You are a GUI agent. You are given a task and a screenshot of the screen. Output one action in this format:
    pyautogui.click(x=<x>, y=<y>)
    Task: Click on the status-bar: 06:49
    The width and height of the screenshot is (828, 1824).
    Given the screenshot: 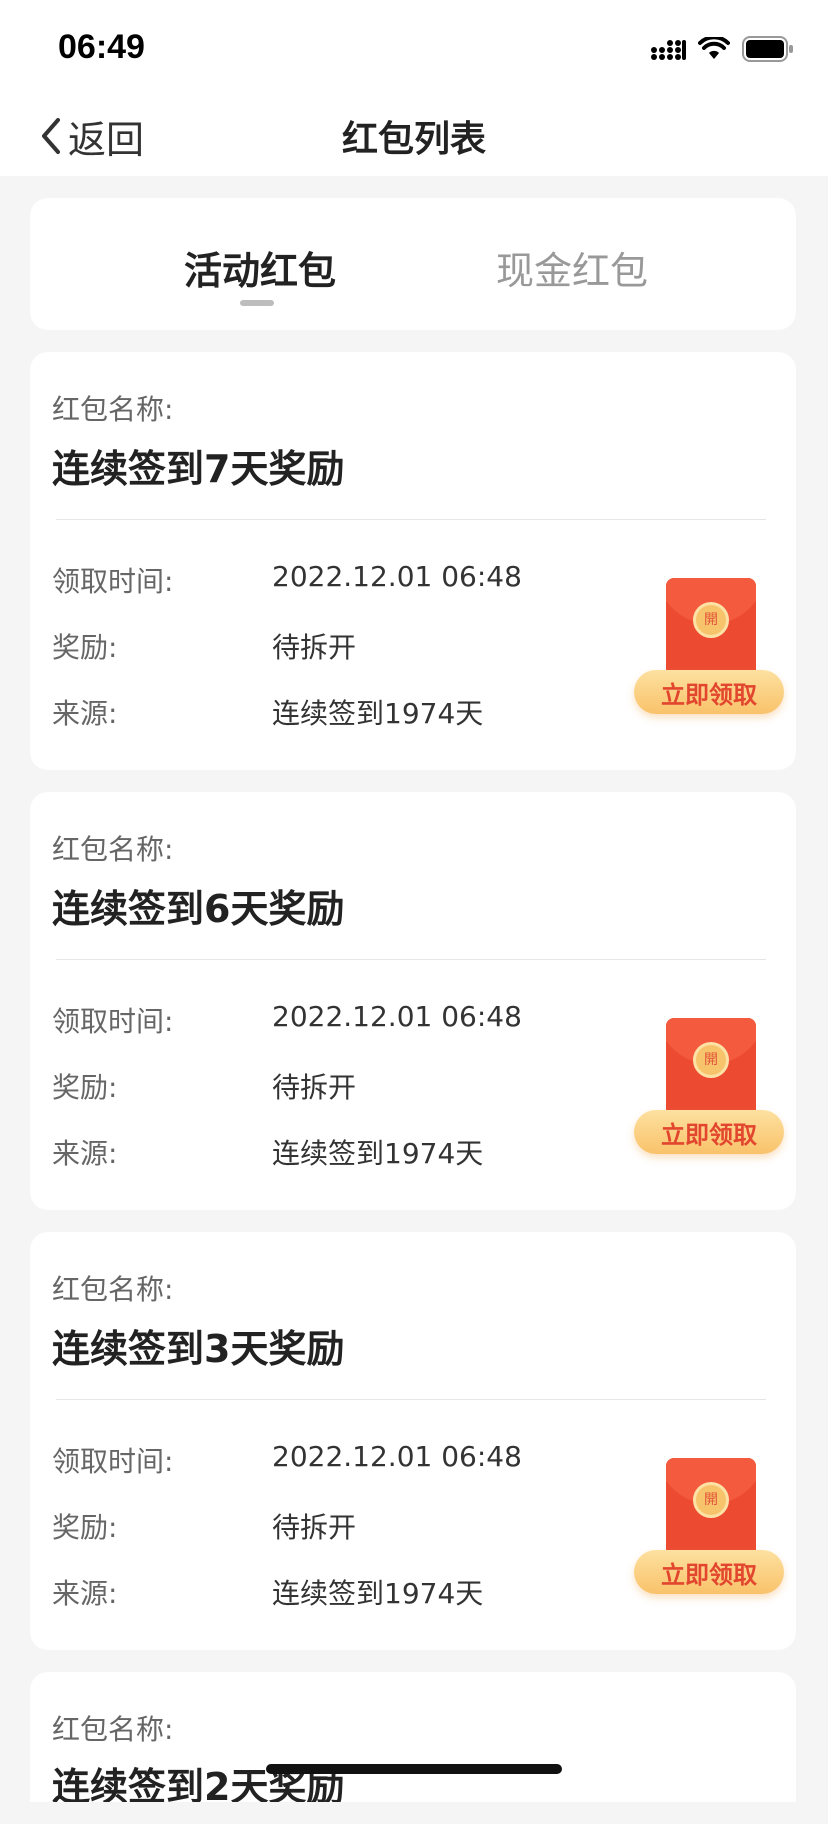 What is the action you would take?
    pyautogui.click(x=414, y=48)
    